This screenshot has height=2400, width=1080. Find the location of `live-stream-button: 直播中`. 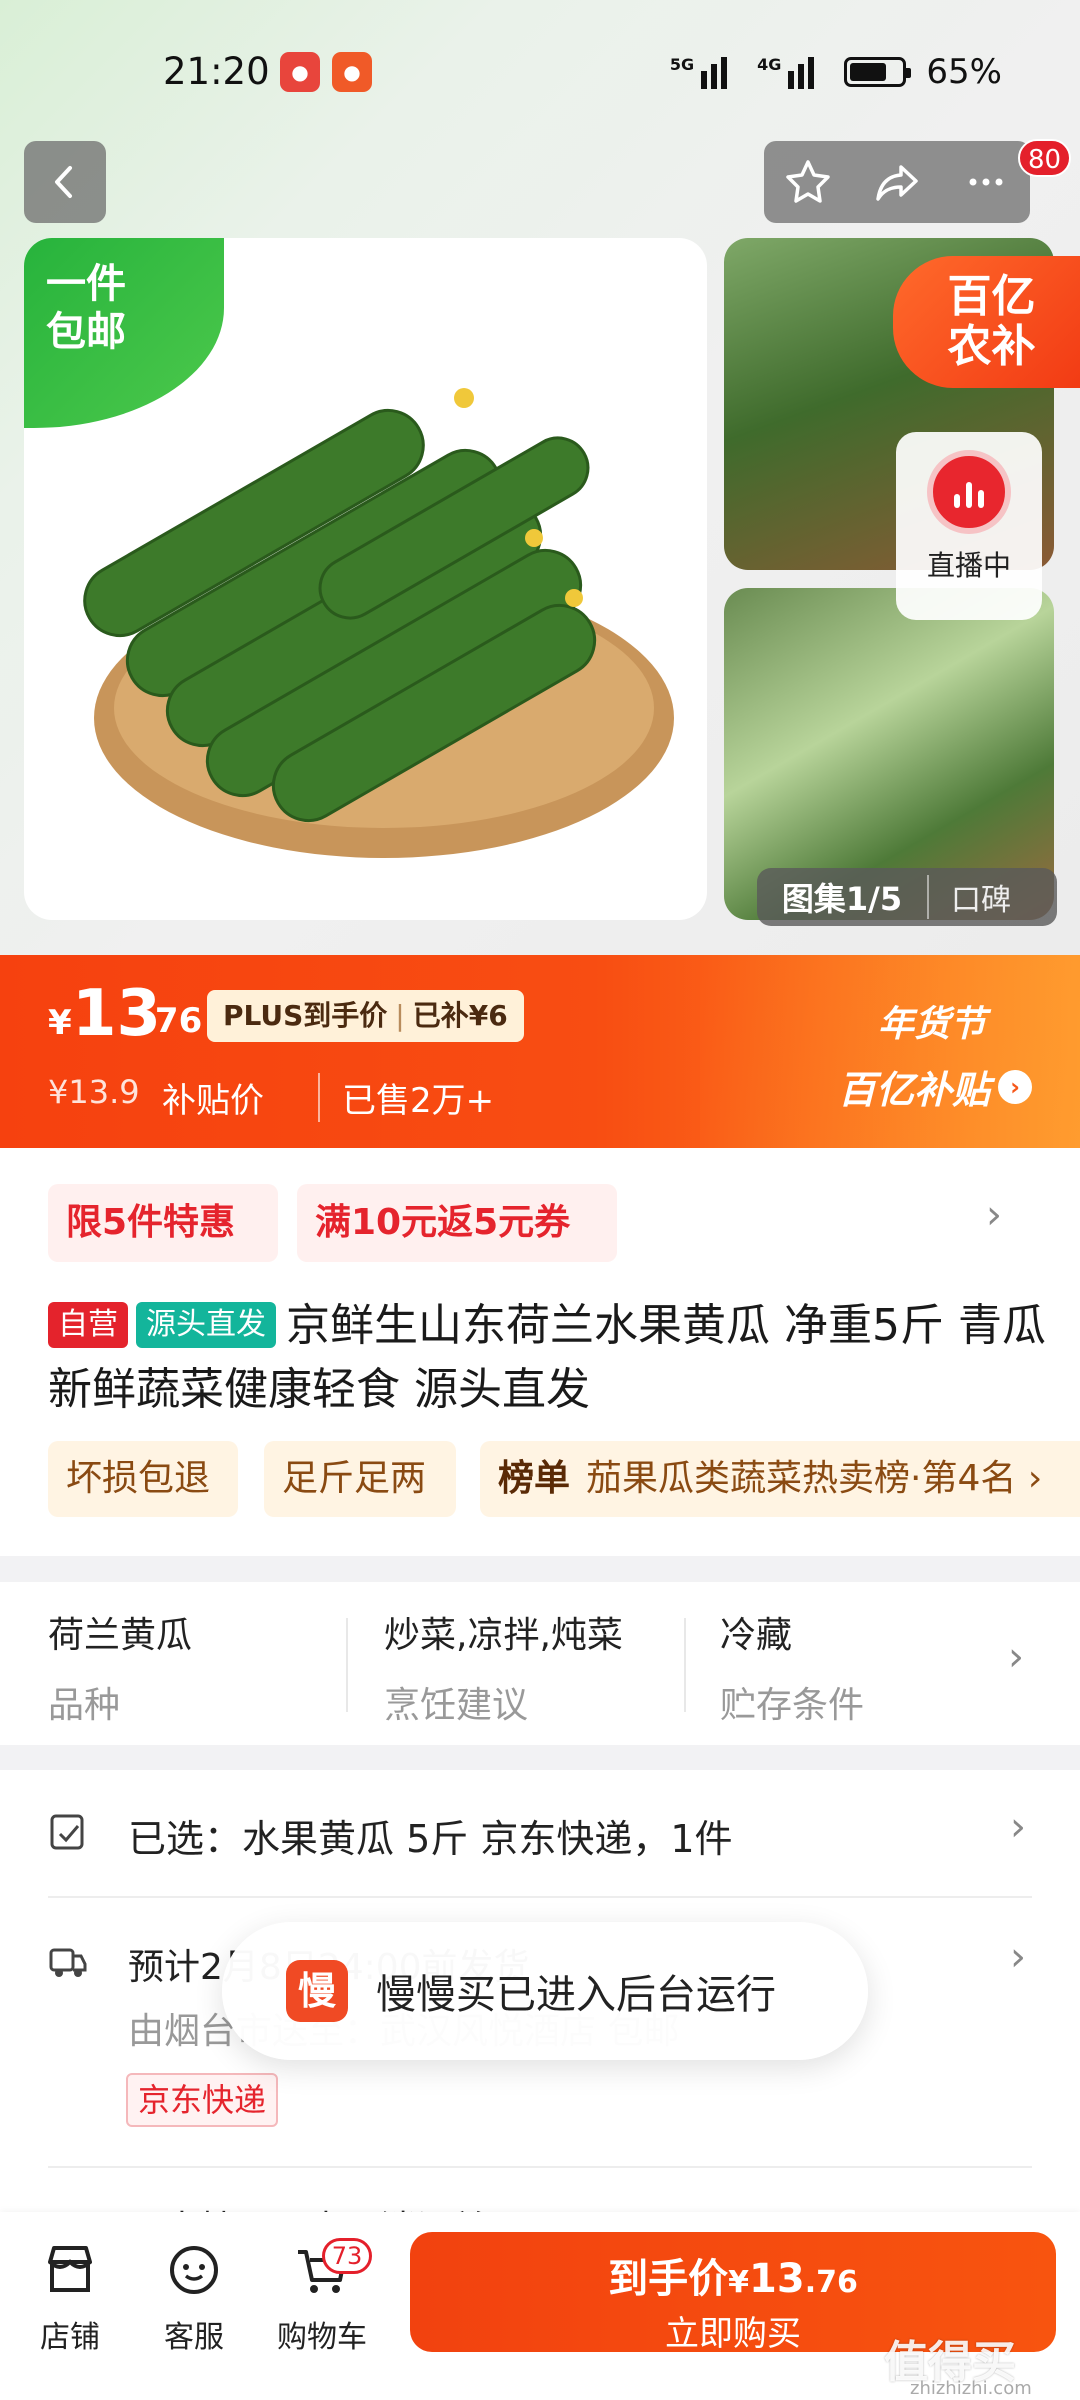

live-stream-button: 直播中 is located at coordinates (969, 526).